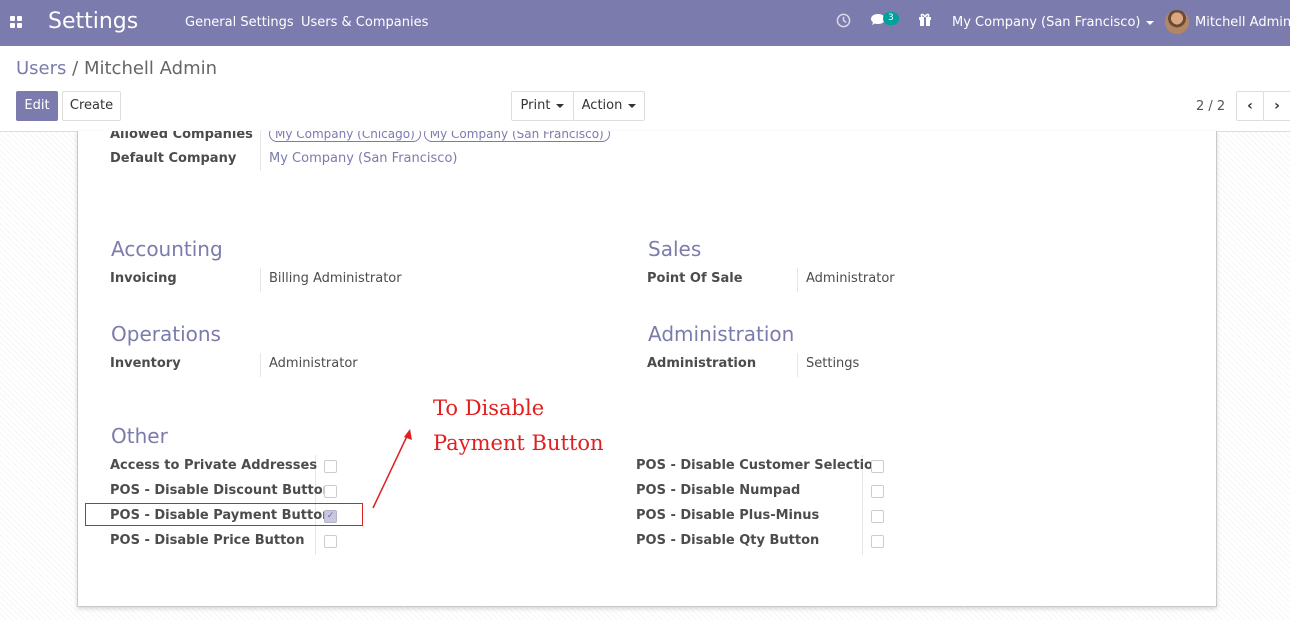 This screenshot has height=620, width=1290. I want to click on breadcrumb: Users / Mitchell Admin, so click(116, 68).